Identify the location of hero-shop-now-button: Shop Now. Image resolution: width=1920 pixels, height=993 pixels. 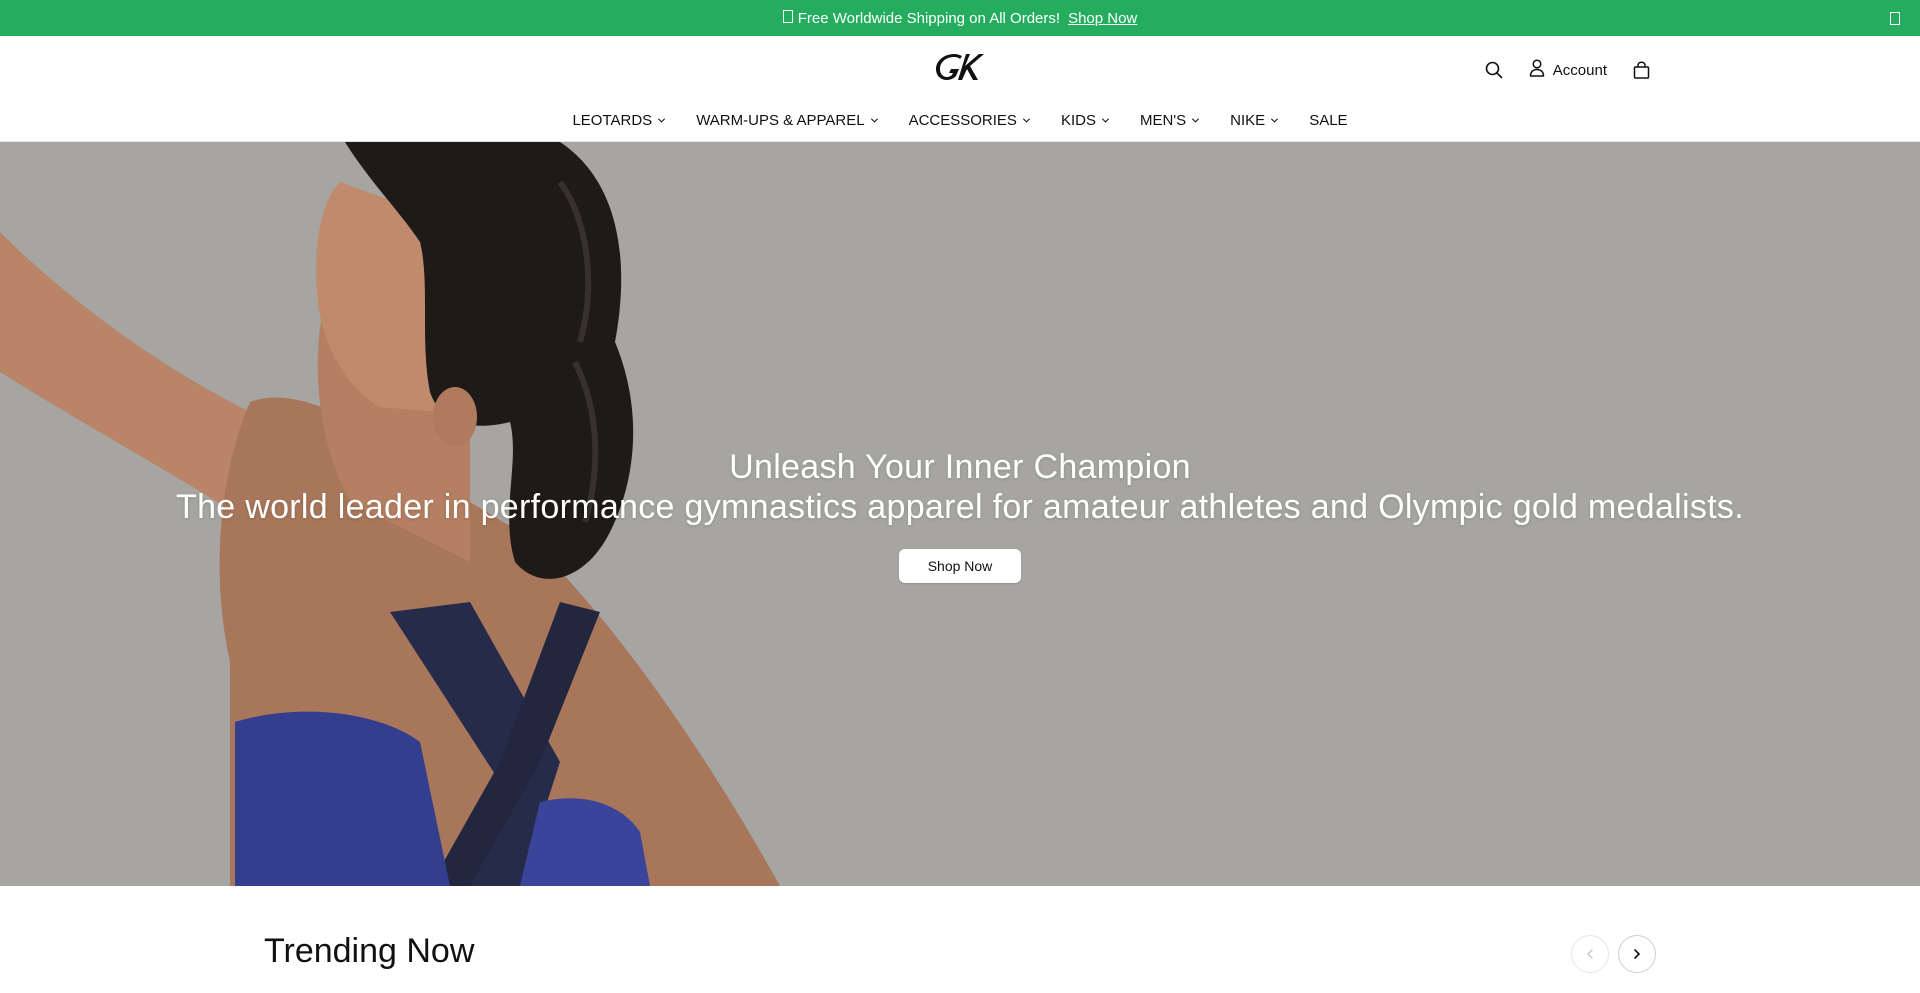
(960, 566).